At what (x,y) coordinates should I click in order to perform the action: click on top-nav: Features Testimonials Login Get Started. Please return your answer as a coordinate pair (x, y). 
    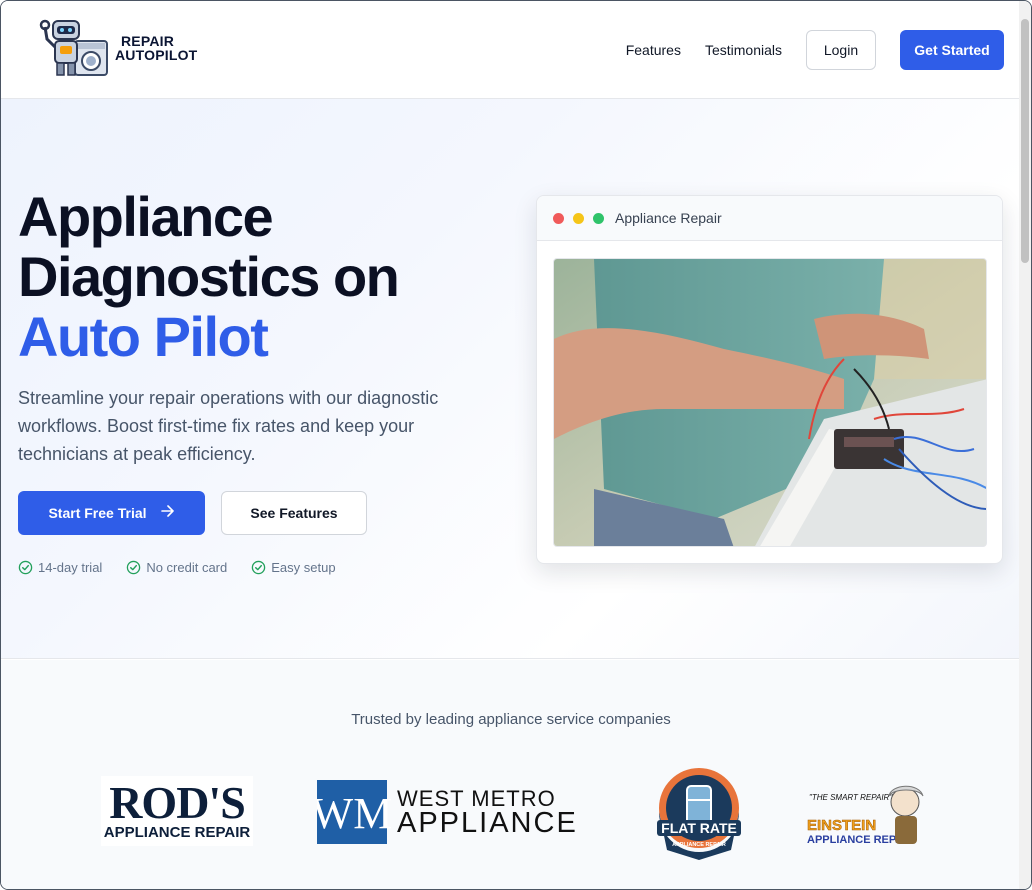
    Looking at the image, I should click on (815, 50).